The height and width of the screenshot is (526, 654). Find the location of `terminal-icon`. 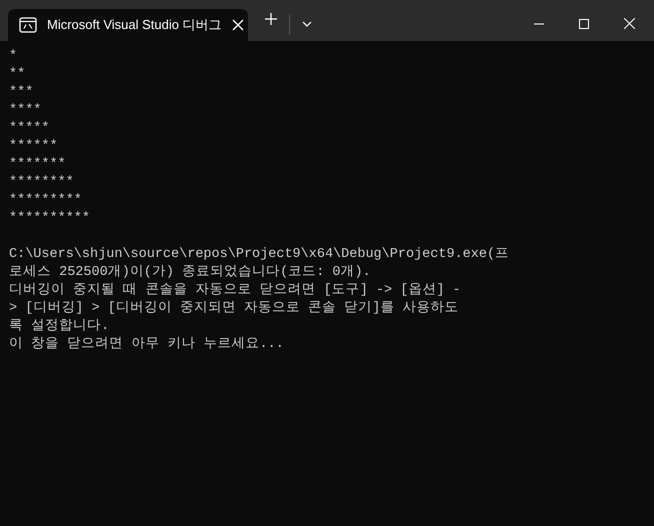

terminal-icon is located at coordinates (28, 25).